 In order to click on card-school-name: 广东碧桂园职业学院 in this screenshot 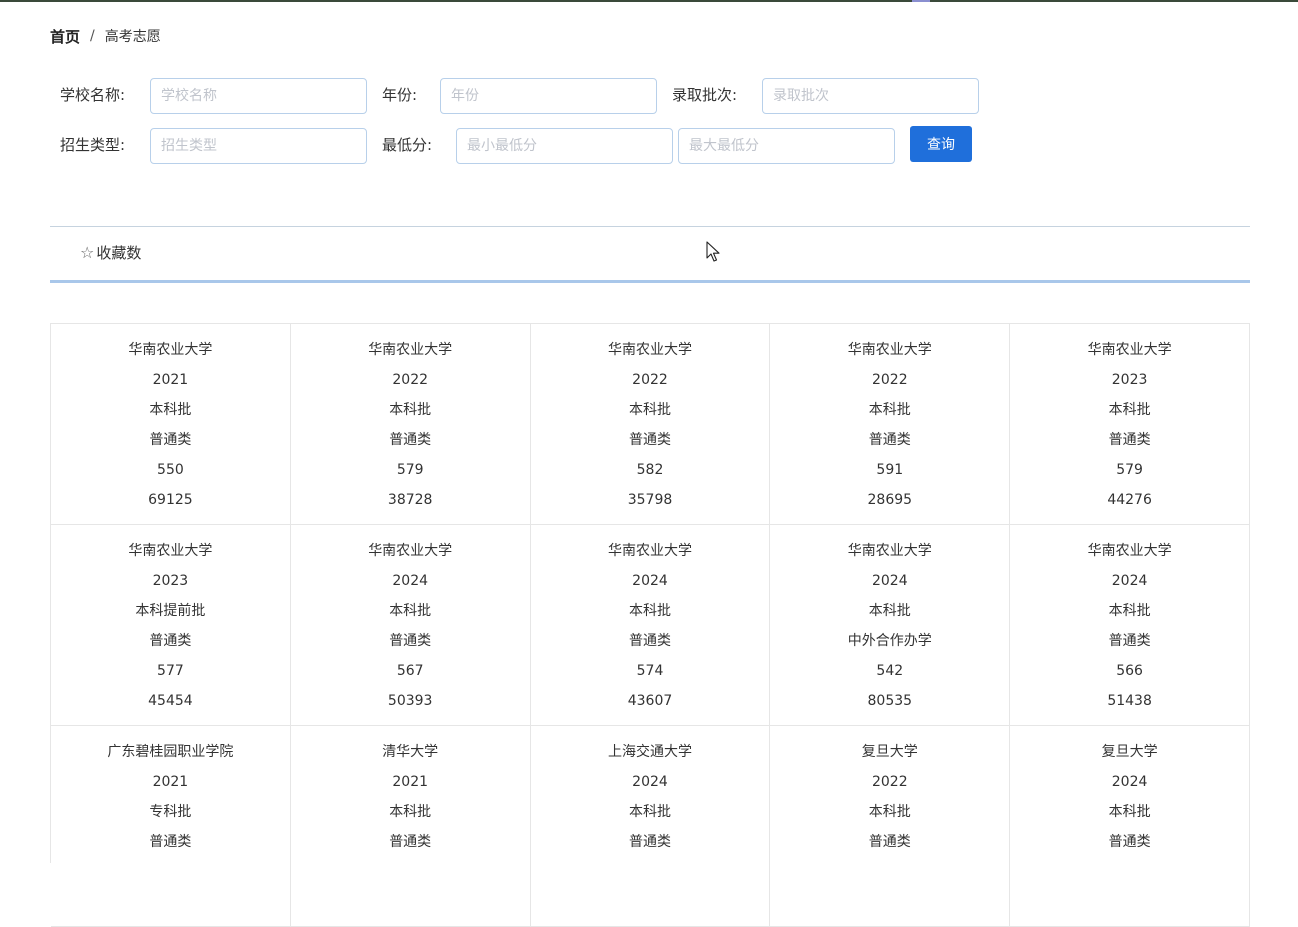, I will do `click(170, 752)`.